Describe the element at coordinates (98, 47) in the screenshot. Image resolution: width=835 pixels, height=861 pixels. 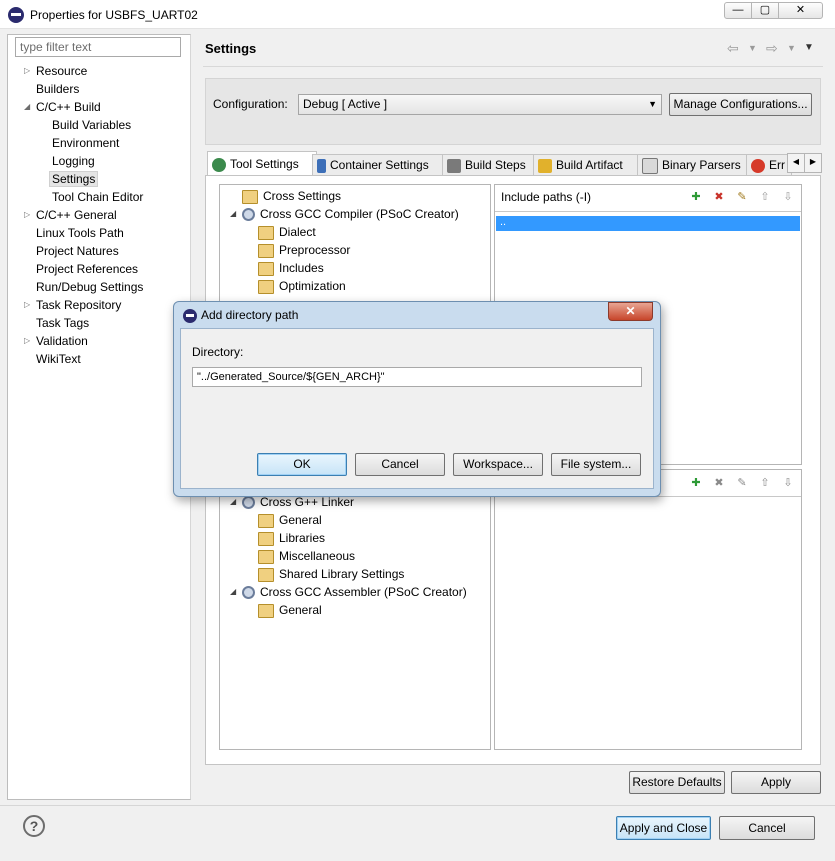
I see `filter-input` at that location.